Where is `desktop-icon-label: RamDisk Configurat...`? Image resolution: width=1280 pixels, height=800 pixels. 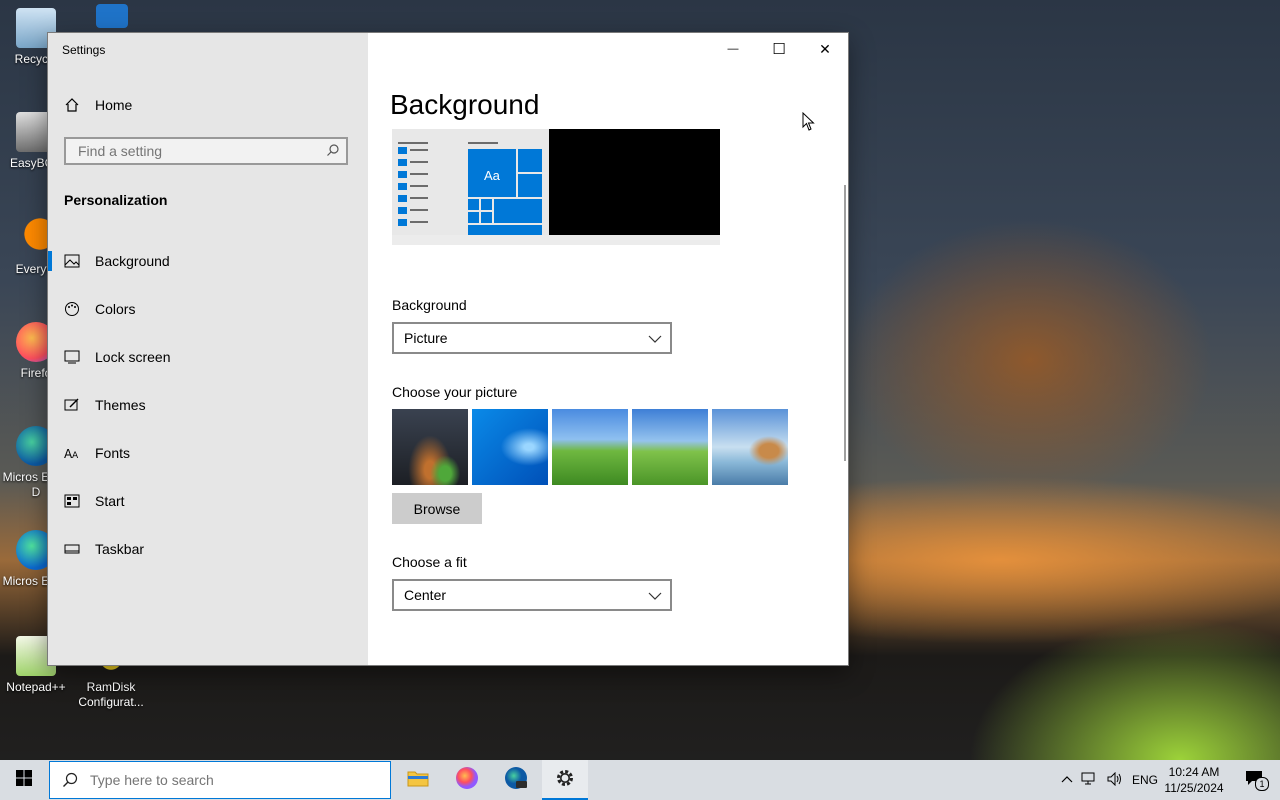 desktop-icon-label: RamDisk Configurat... is located at coordinates (111, 694).